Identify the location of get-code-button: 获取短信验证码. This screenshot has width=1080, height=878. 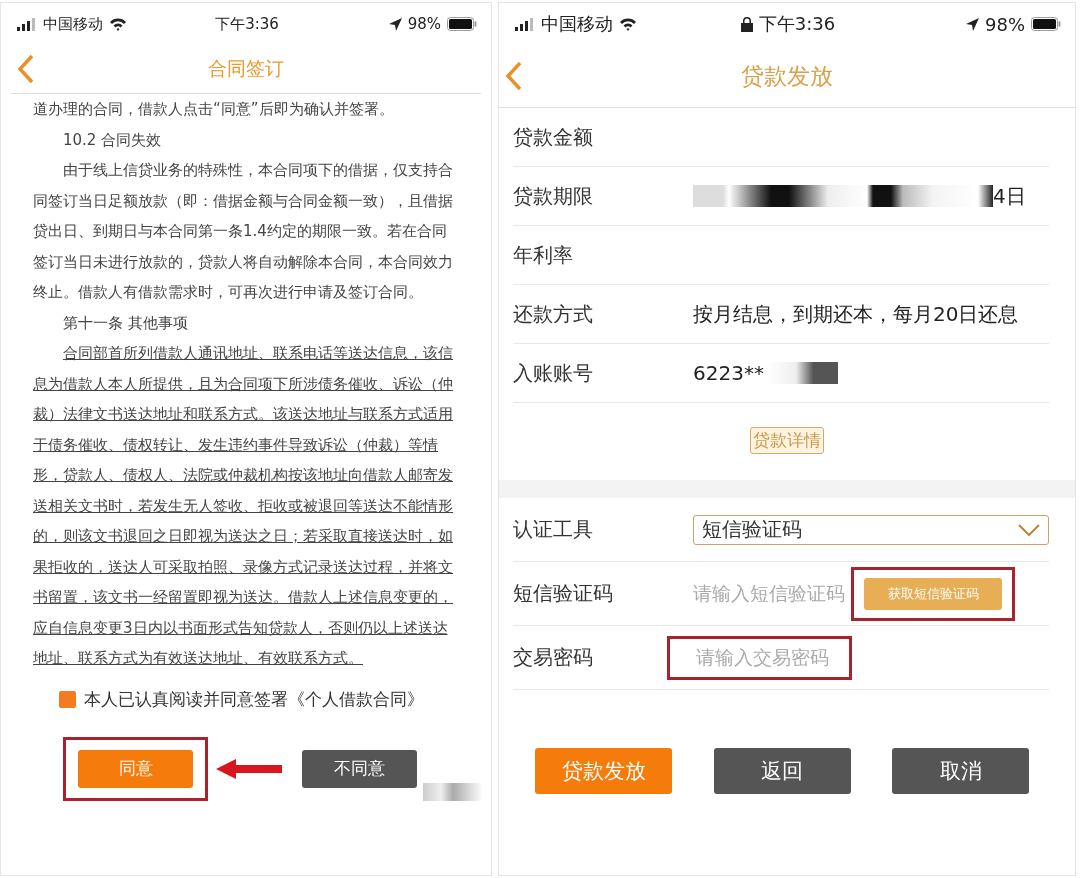
(933, 593).